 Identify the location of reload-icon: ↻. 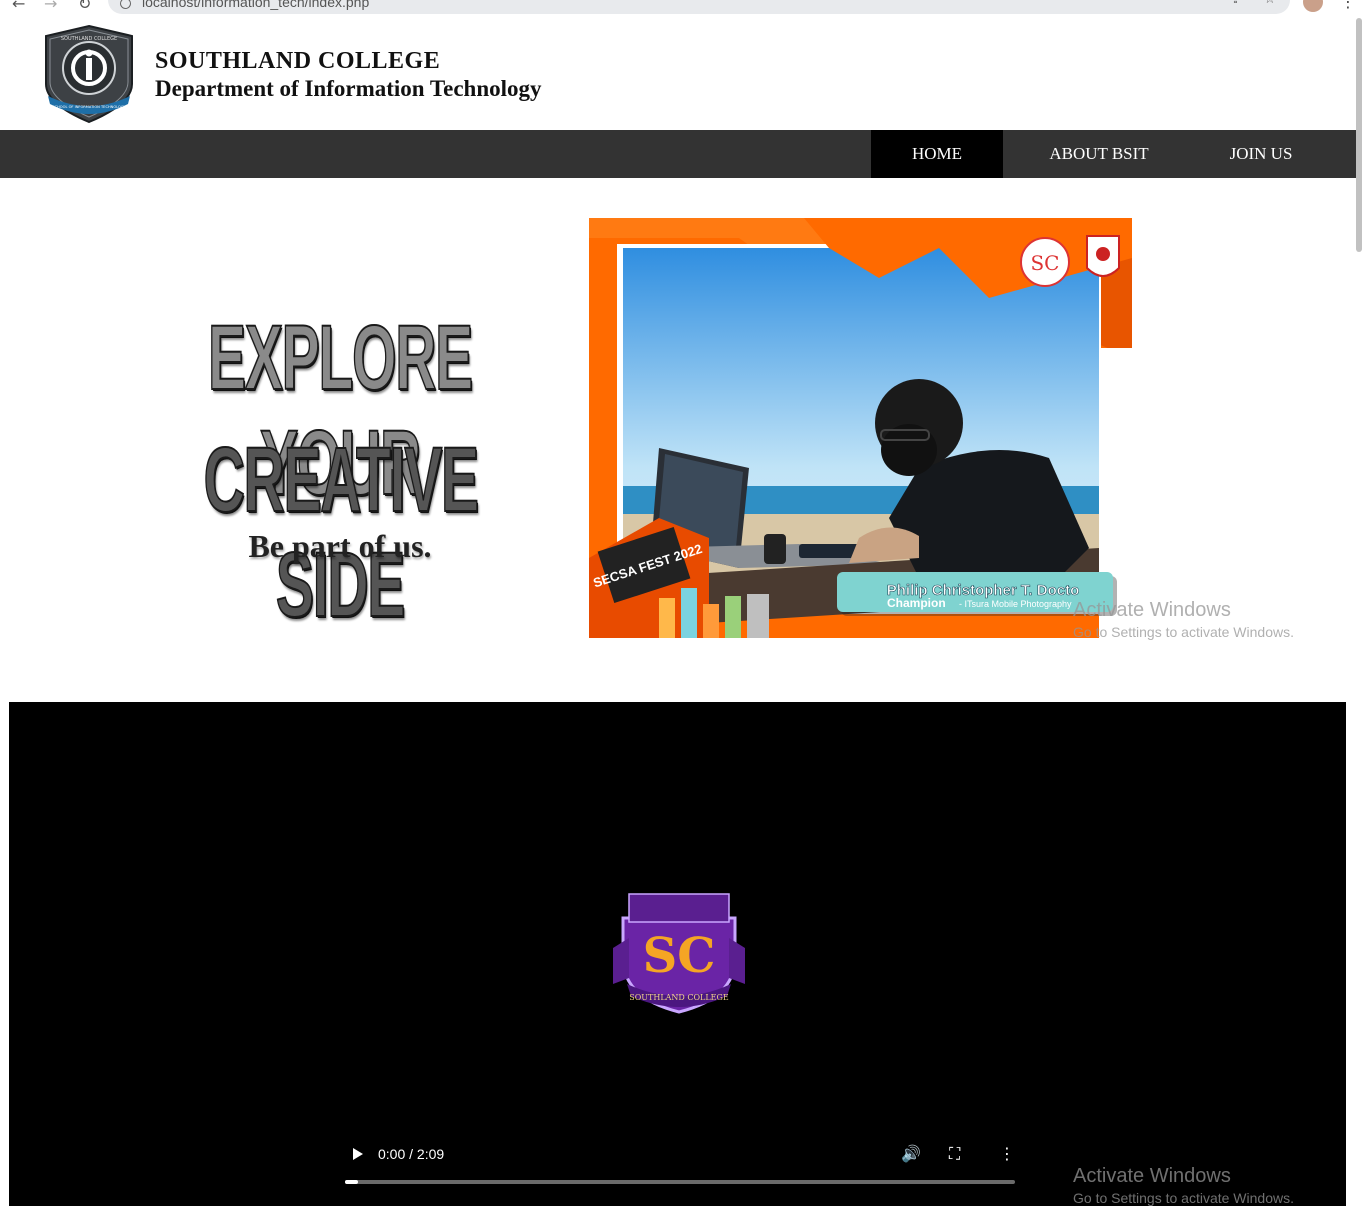
(84, 6).